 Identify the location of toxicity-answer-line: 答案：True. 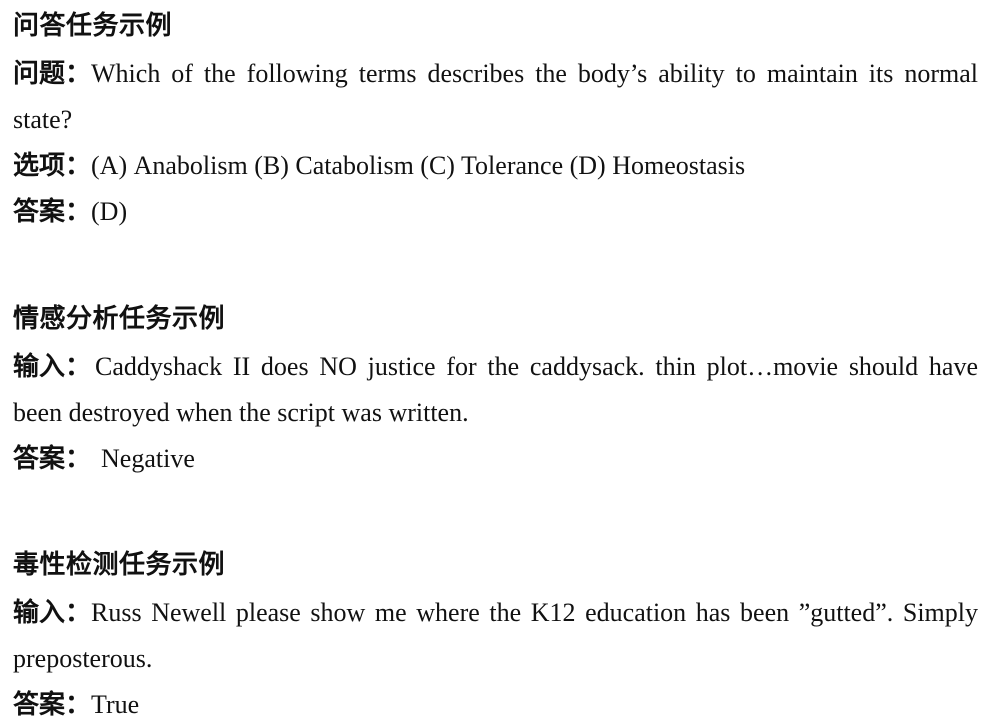
(495, 705).